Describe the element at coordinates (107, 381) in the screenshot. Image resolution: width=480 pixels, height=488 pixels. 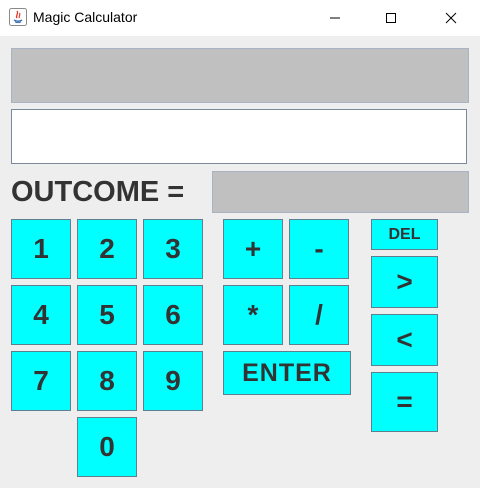
I see `digit-8-button: 8` at that location.